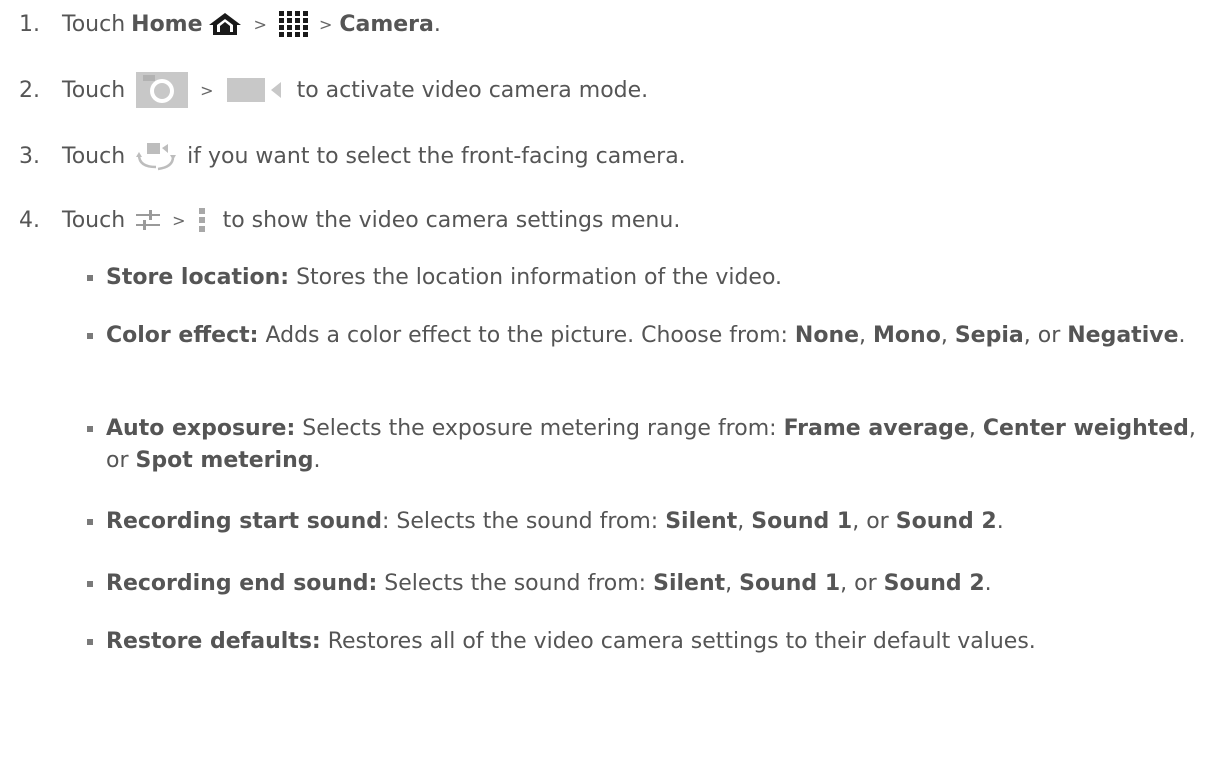  What do you see at coordinates (224, 460) in the screenshot?
I see `option: Spot metering` at bounding box center [224, 460].